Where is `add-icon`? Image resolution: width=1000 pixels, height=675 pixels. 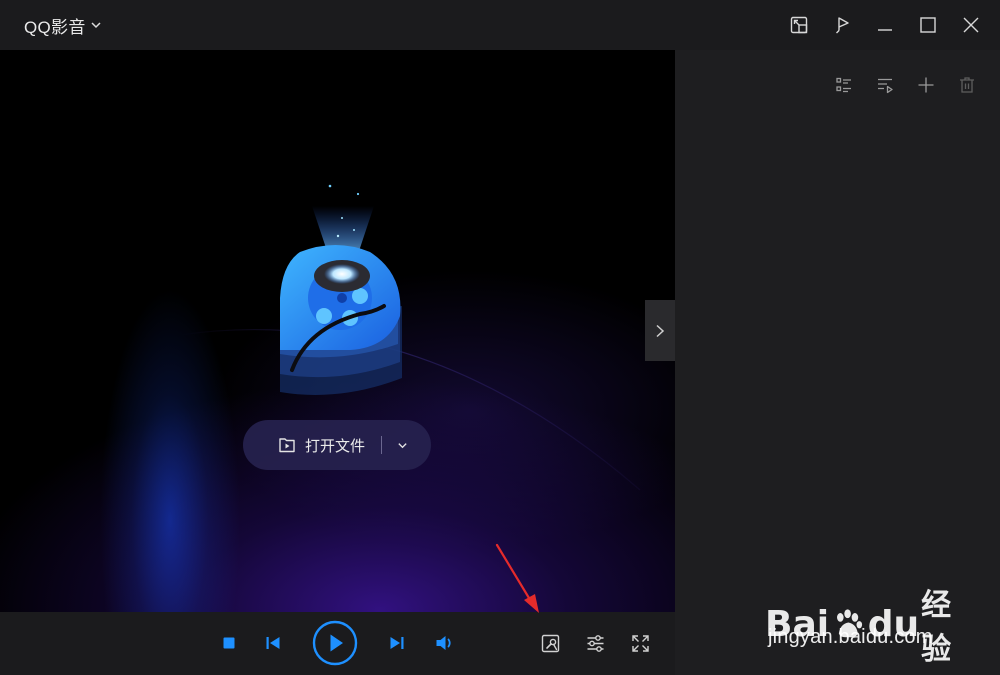 add-icon is located at coordinates (926, 85).